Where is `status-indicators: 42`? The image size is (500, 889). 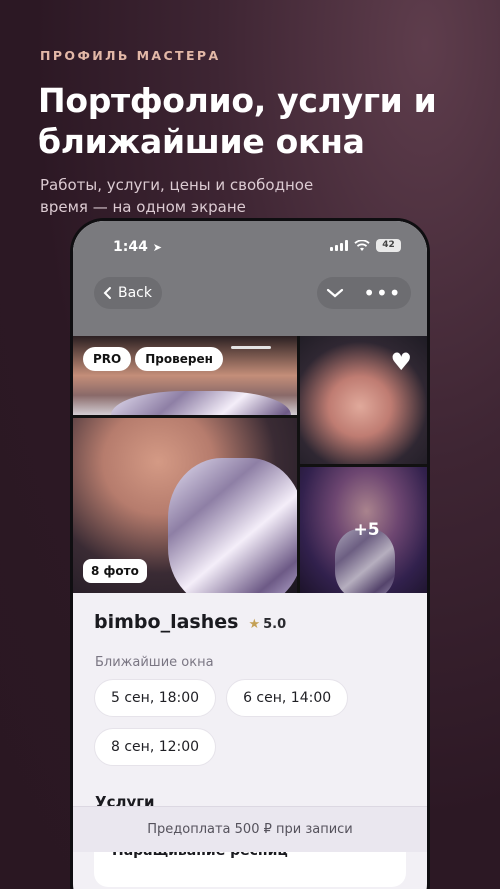 status-indicators: 42 is located at coordinates (365, 245).